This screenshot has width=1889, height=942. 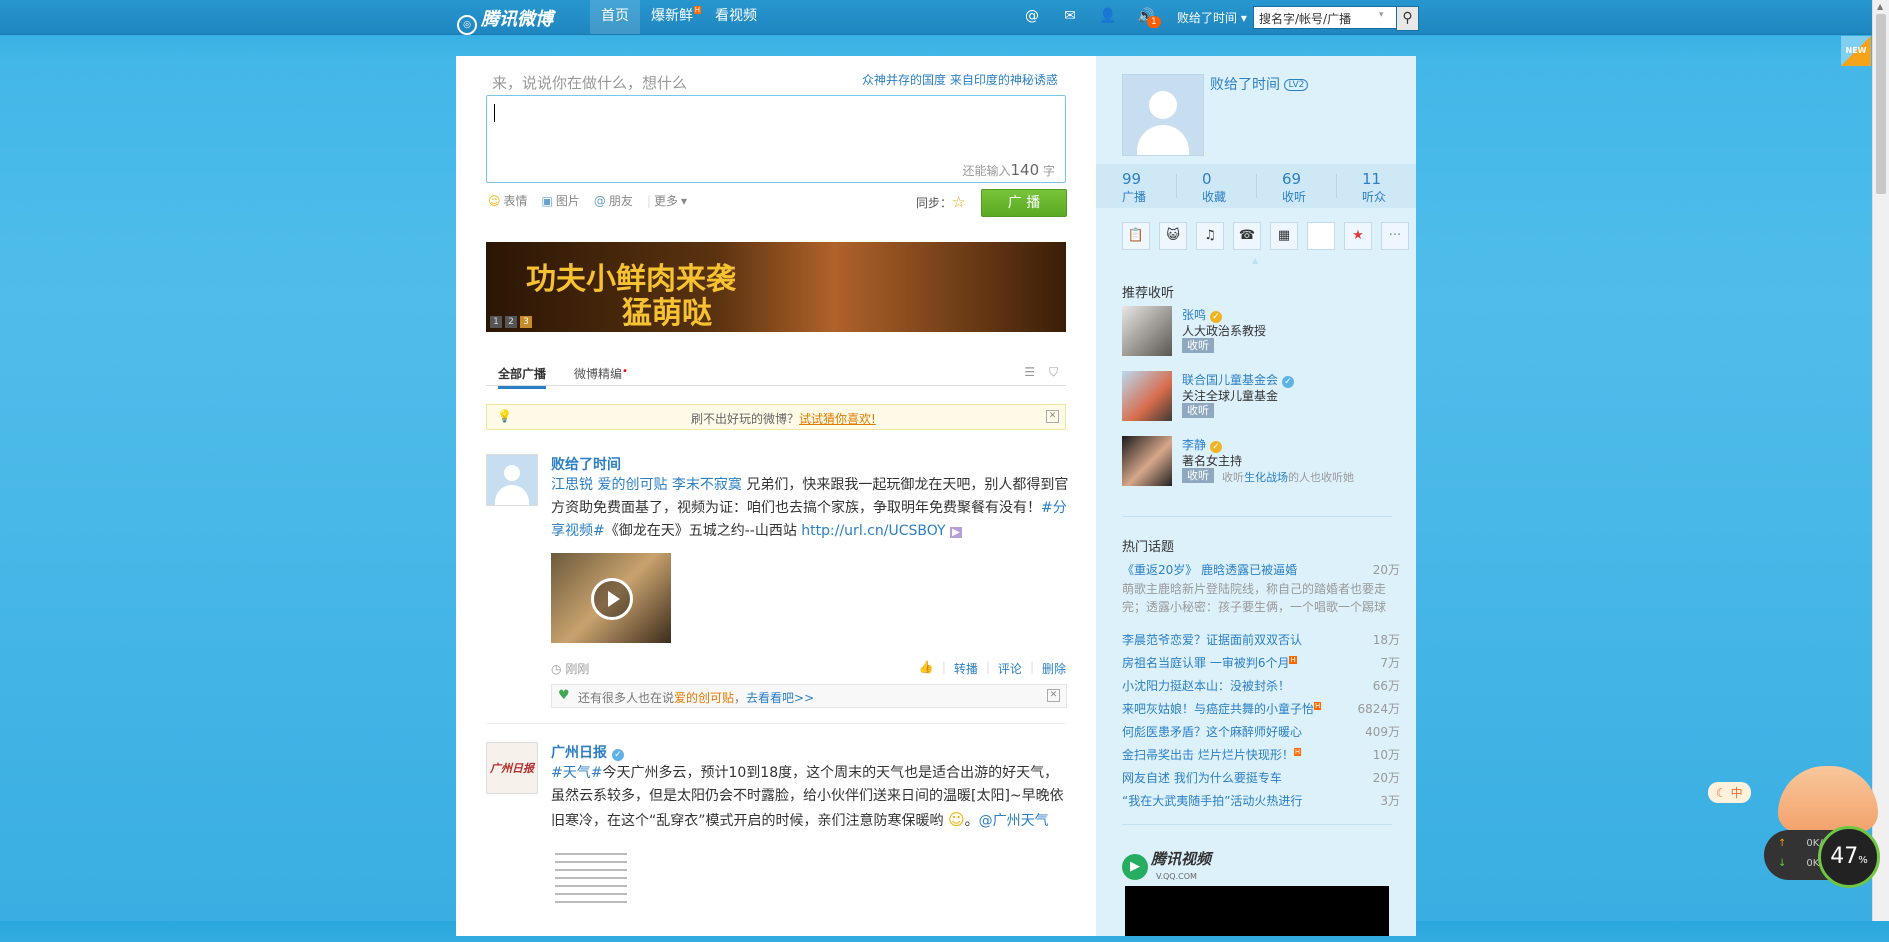 What do you see at coordinates (1136, 186) in the screenshot?
I see `stat-broadcasts: 99 广播` at bounding box center [1136, 186].